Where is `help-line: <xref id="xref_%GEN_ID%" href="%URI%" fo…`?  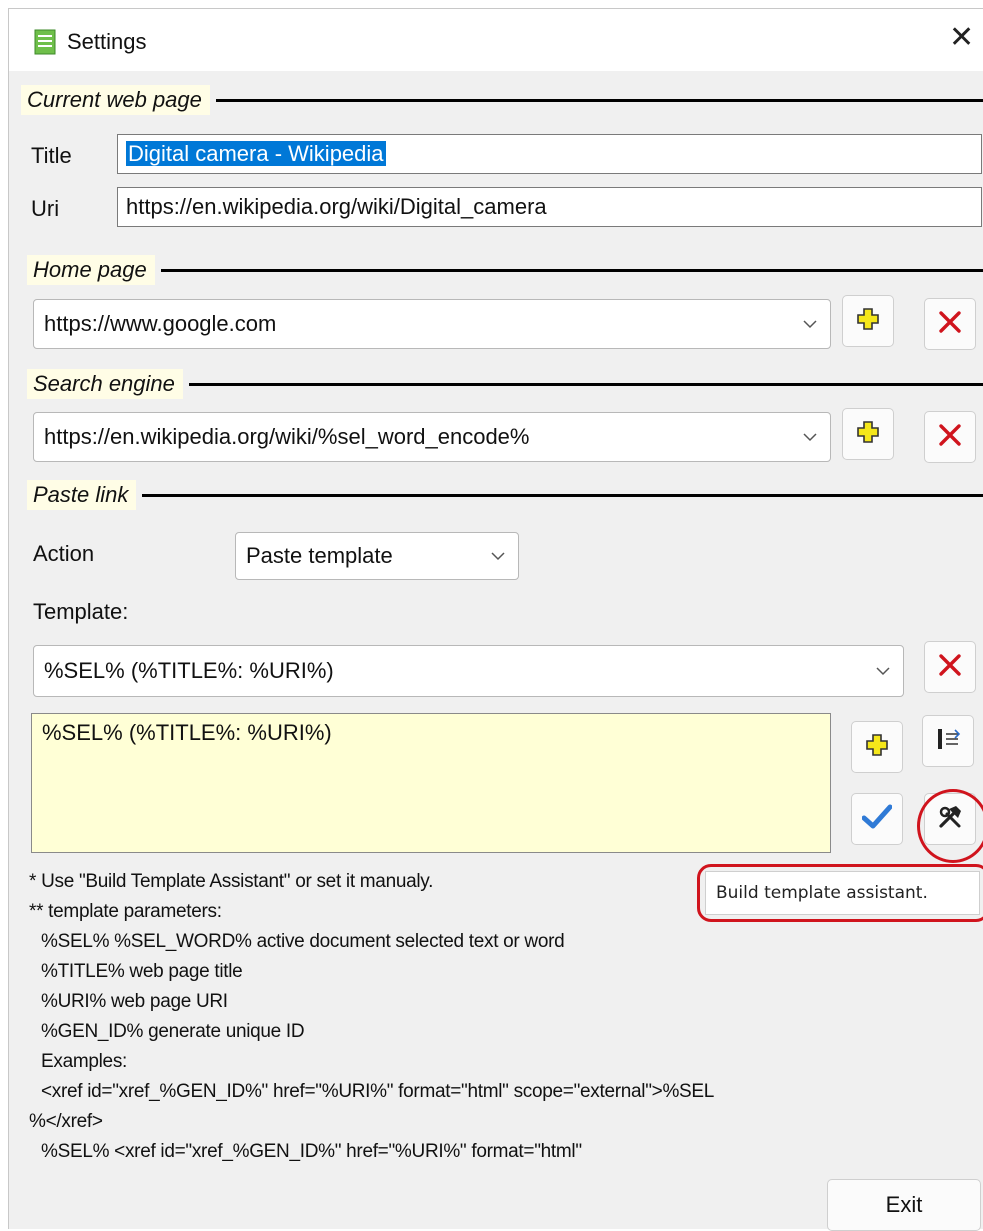 help-line: <xref id="xref_%GEN_ID%" href="%URI%" fo… is located at coordinates (378, 1091).